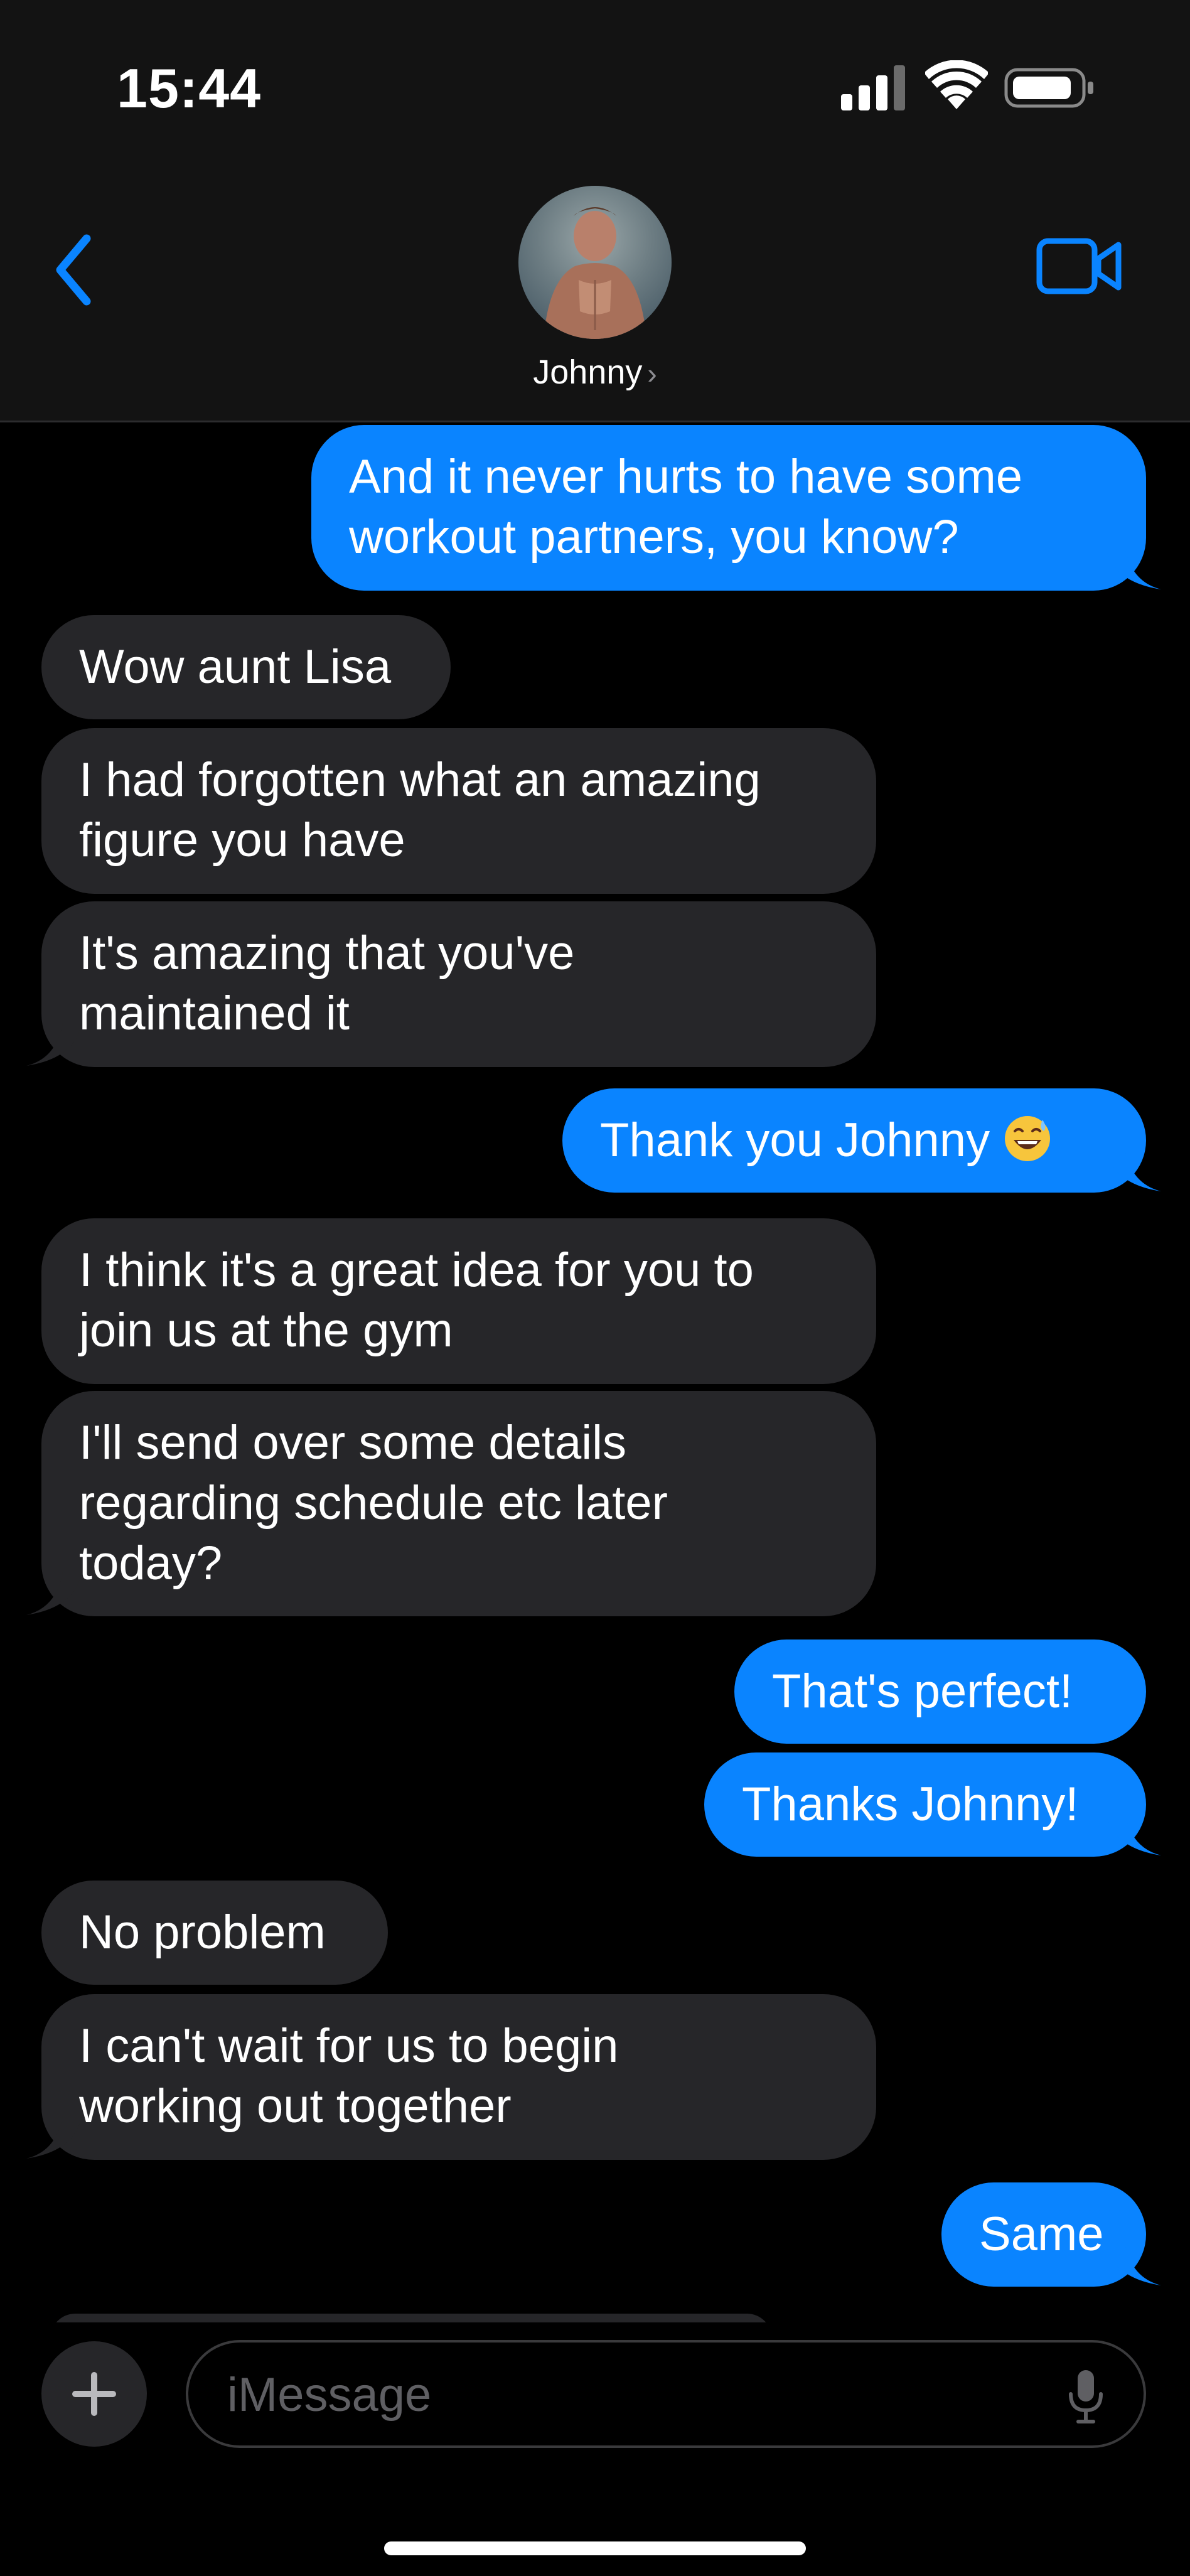  I want to click on composer-bar: iMessage, so click(595, 2449).